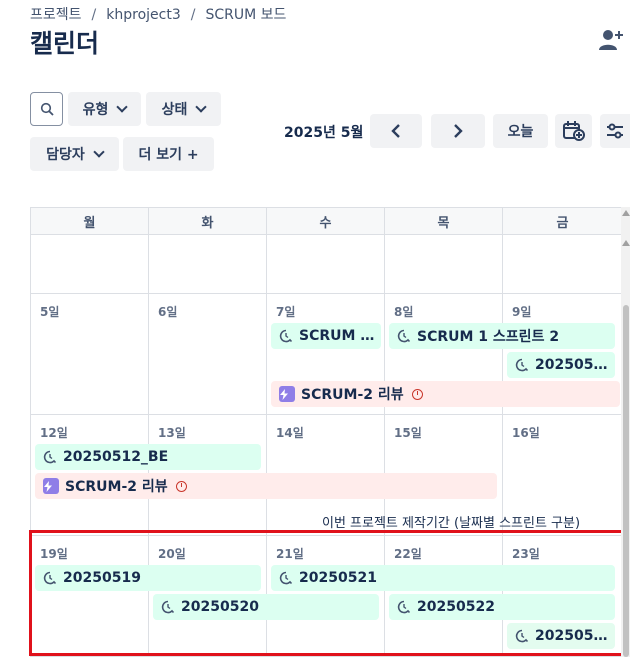 The image size is (630, 657). What do you see at coordinates (404, 312) in the screenshot?
I see `day-number: 8일` at bounding box center [404, 312].